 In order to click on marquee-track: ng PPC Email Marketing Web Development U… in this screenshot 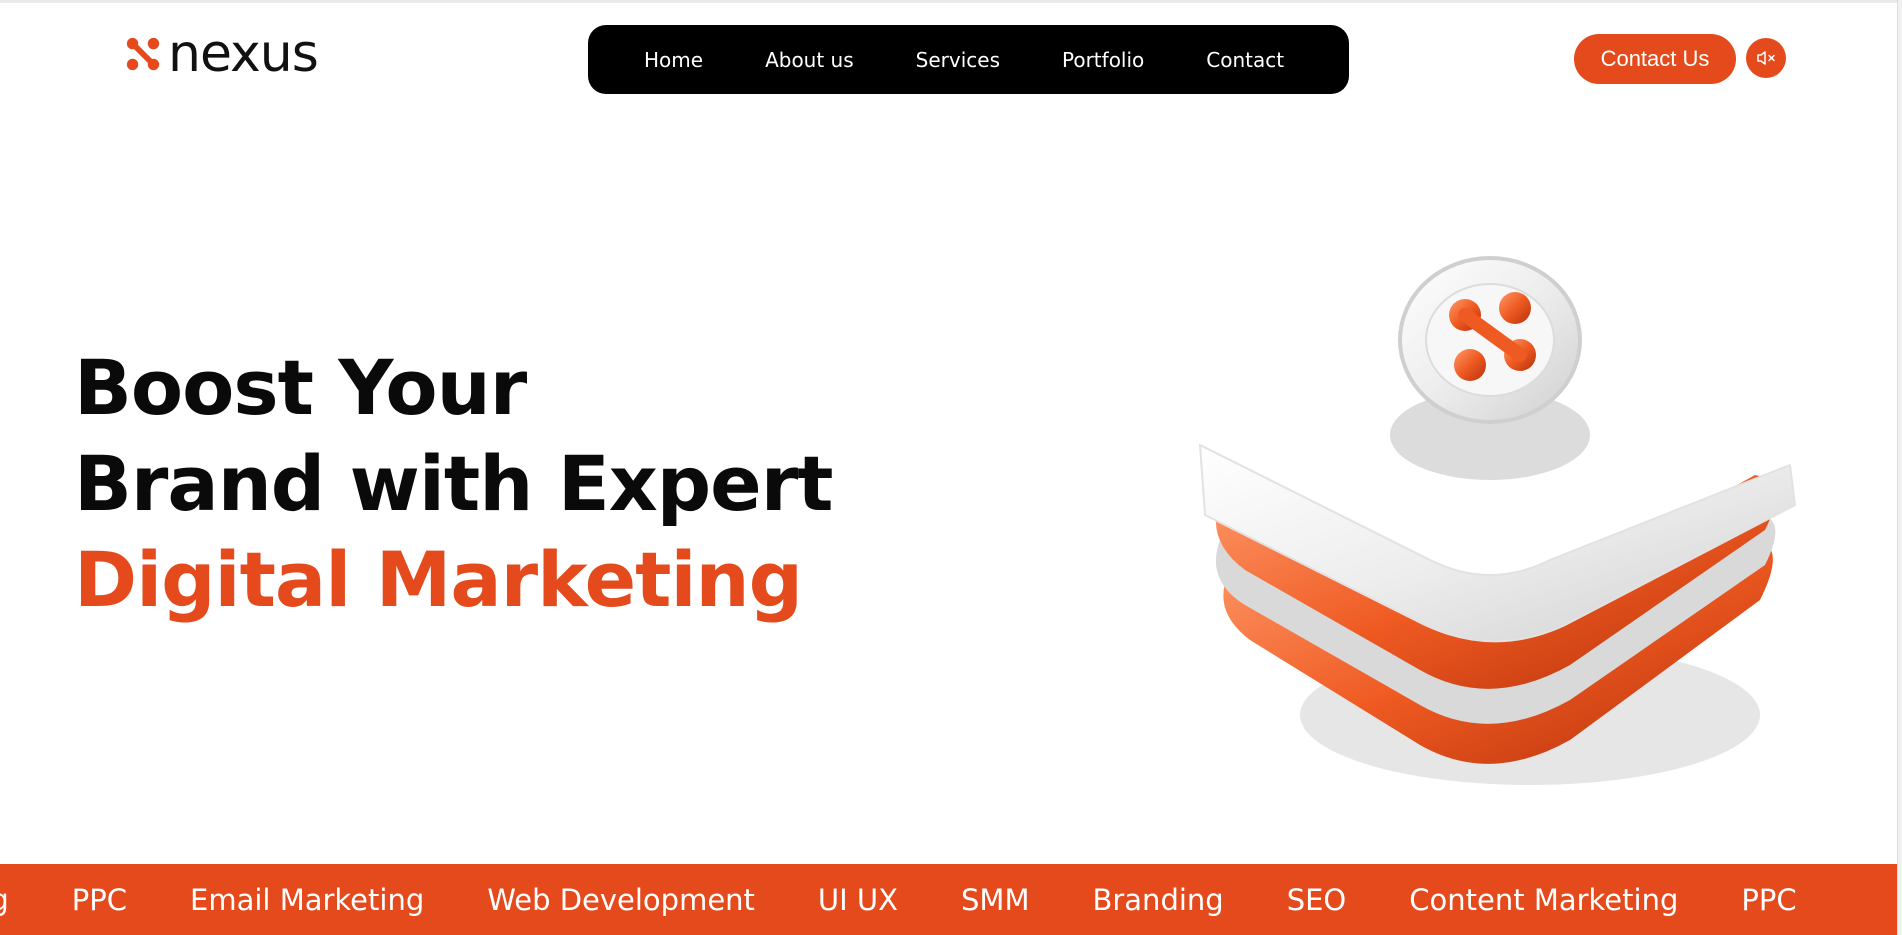, I will do `click(930, 899)`.